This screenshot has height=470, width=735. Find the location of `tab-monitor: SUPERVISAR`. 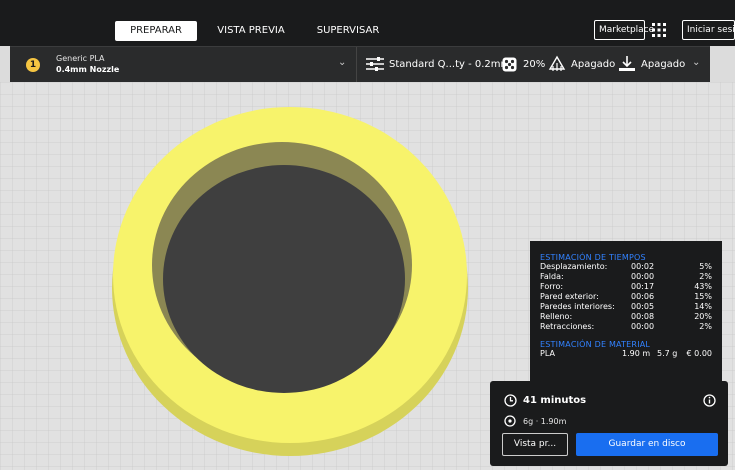

tab-monitor: SUPERVISAR is located at coordinates (348, 31).